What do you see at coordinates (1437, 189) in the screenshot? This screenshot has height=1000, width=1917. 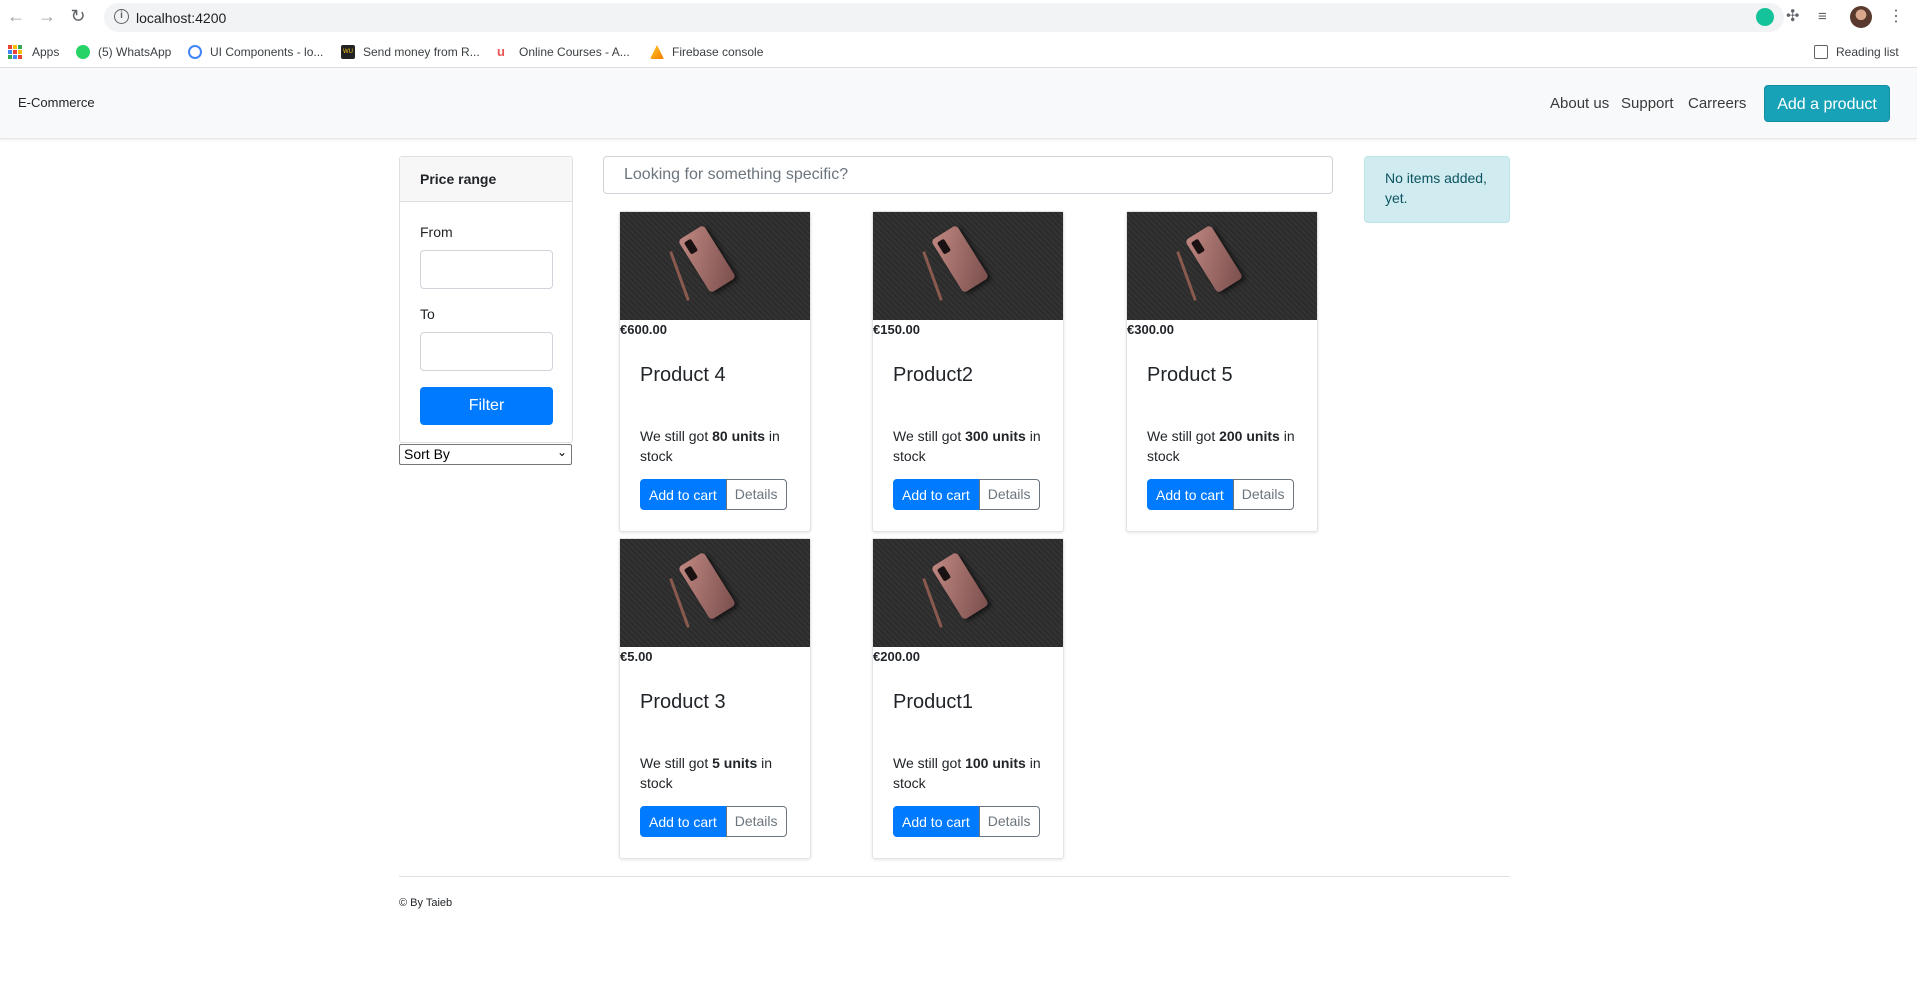 I see `cart-empty-alert: No items added, yet.` at bounding box center [1437, 189].